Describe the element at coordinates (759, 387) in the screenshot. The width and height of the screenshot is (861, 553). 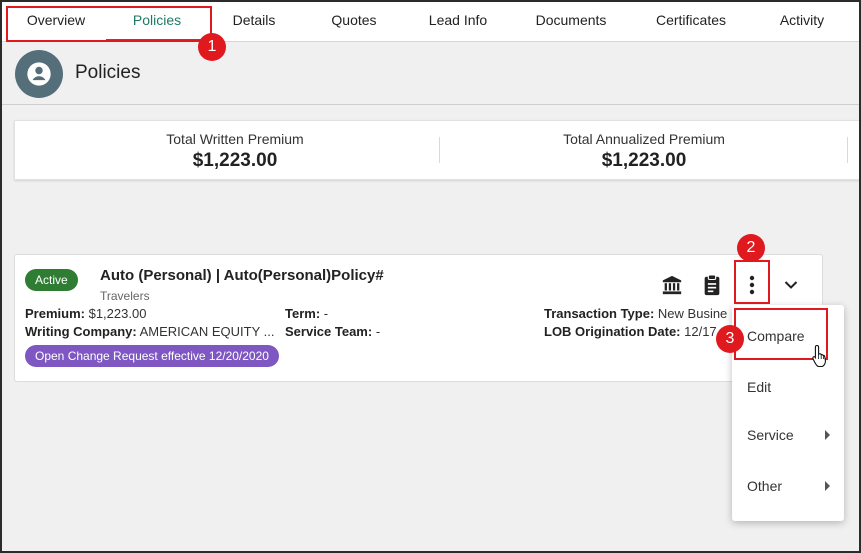
I see `menu-item-edit-label: Edit` at that location.